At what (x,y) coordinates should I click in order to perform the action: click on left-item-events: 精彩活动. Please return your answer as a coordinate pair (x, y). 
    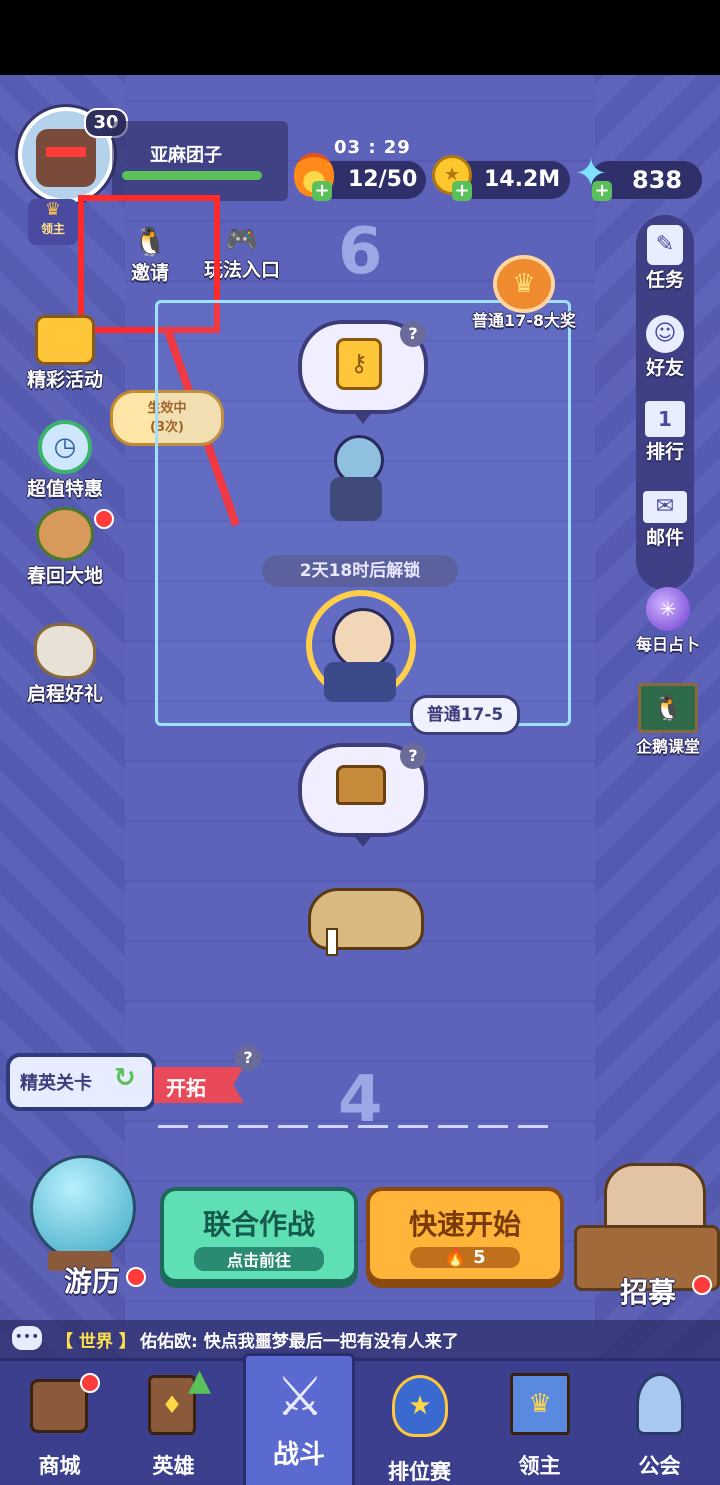
    Looking at the image, I should click on (65, 353).